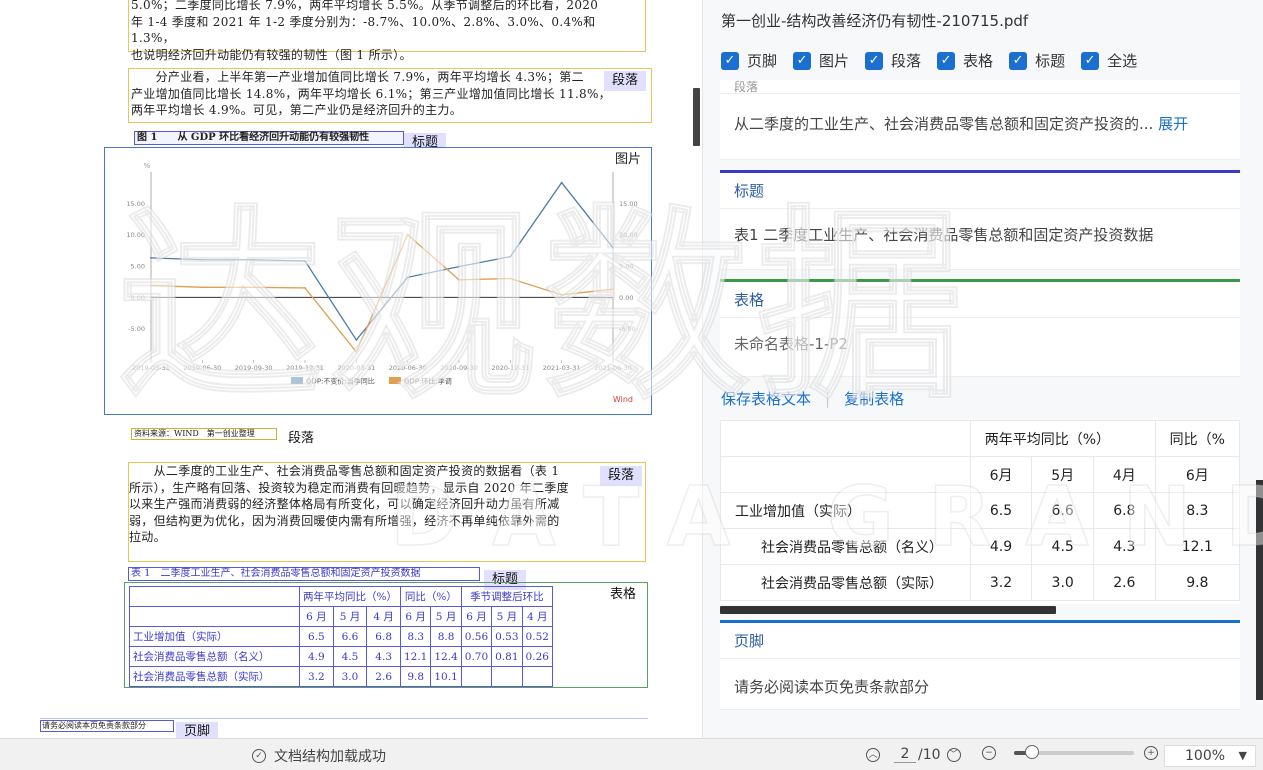  What do you see at coordinates (330, 757) in the screenshot?
I see `status-text: 文档结构加载成功` at bounding box center [330, 757].